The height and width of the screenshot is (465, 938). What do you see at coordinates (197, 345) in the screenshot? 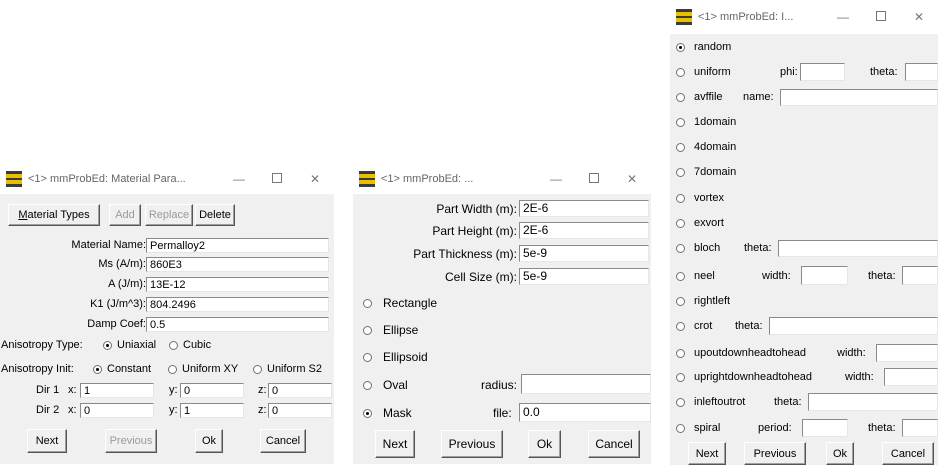
I see `cubic-label: Cubic` at bounding box center [197, 345].